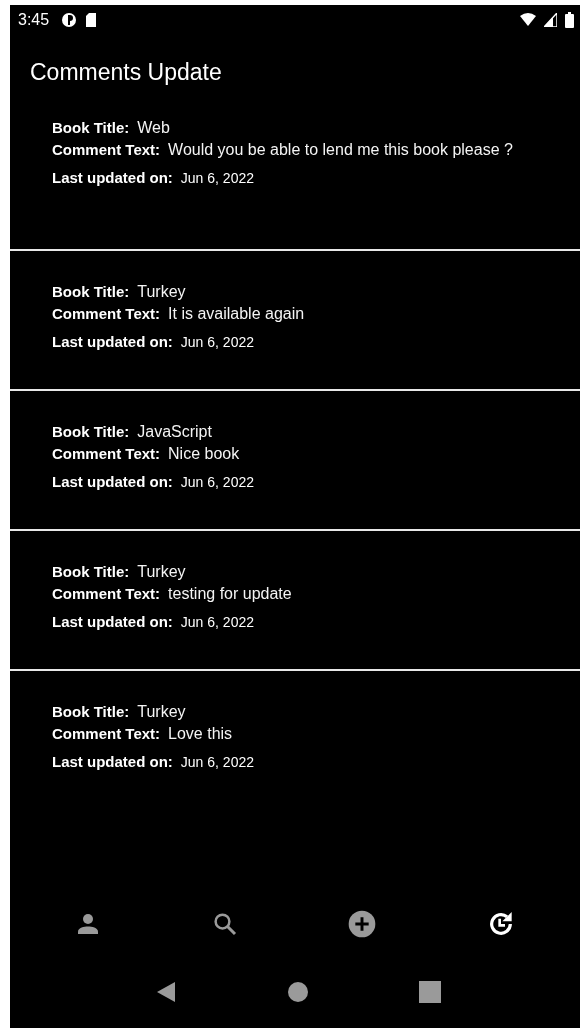  I want to click on wifi-icon, so click(528, 20).